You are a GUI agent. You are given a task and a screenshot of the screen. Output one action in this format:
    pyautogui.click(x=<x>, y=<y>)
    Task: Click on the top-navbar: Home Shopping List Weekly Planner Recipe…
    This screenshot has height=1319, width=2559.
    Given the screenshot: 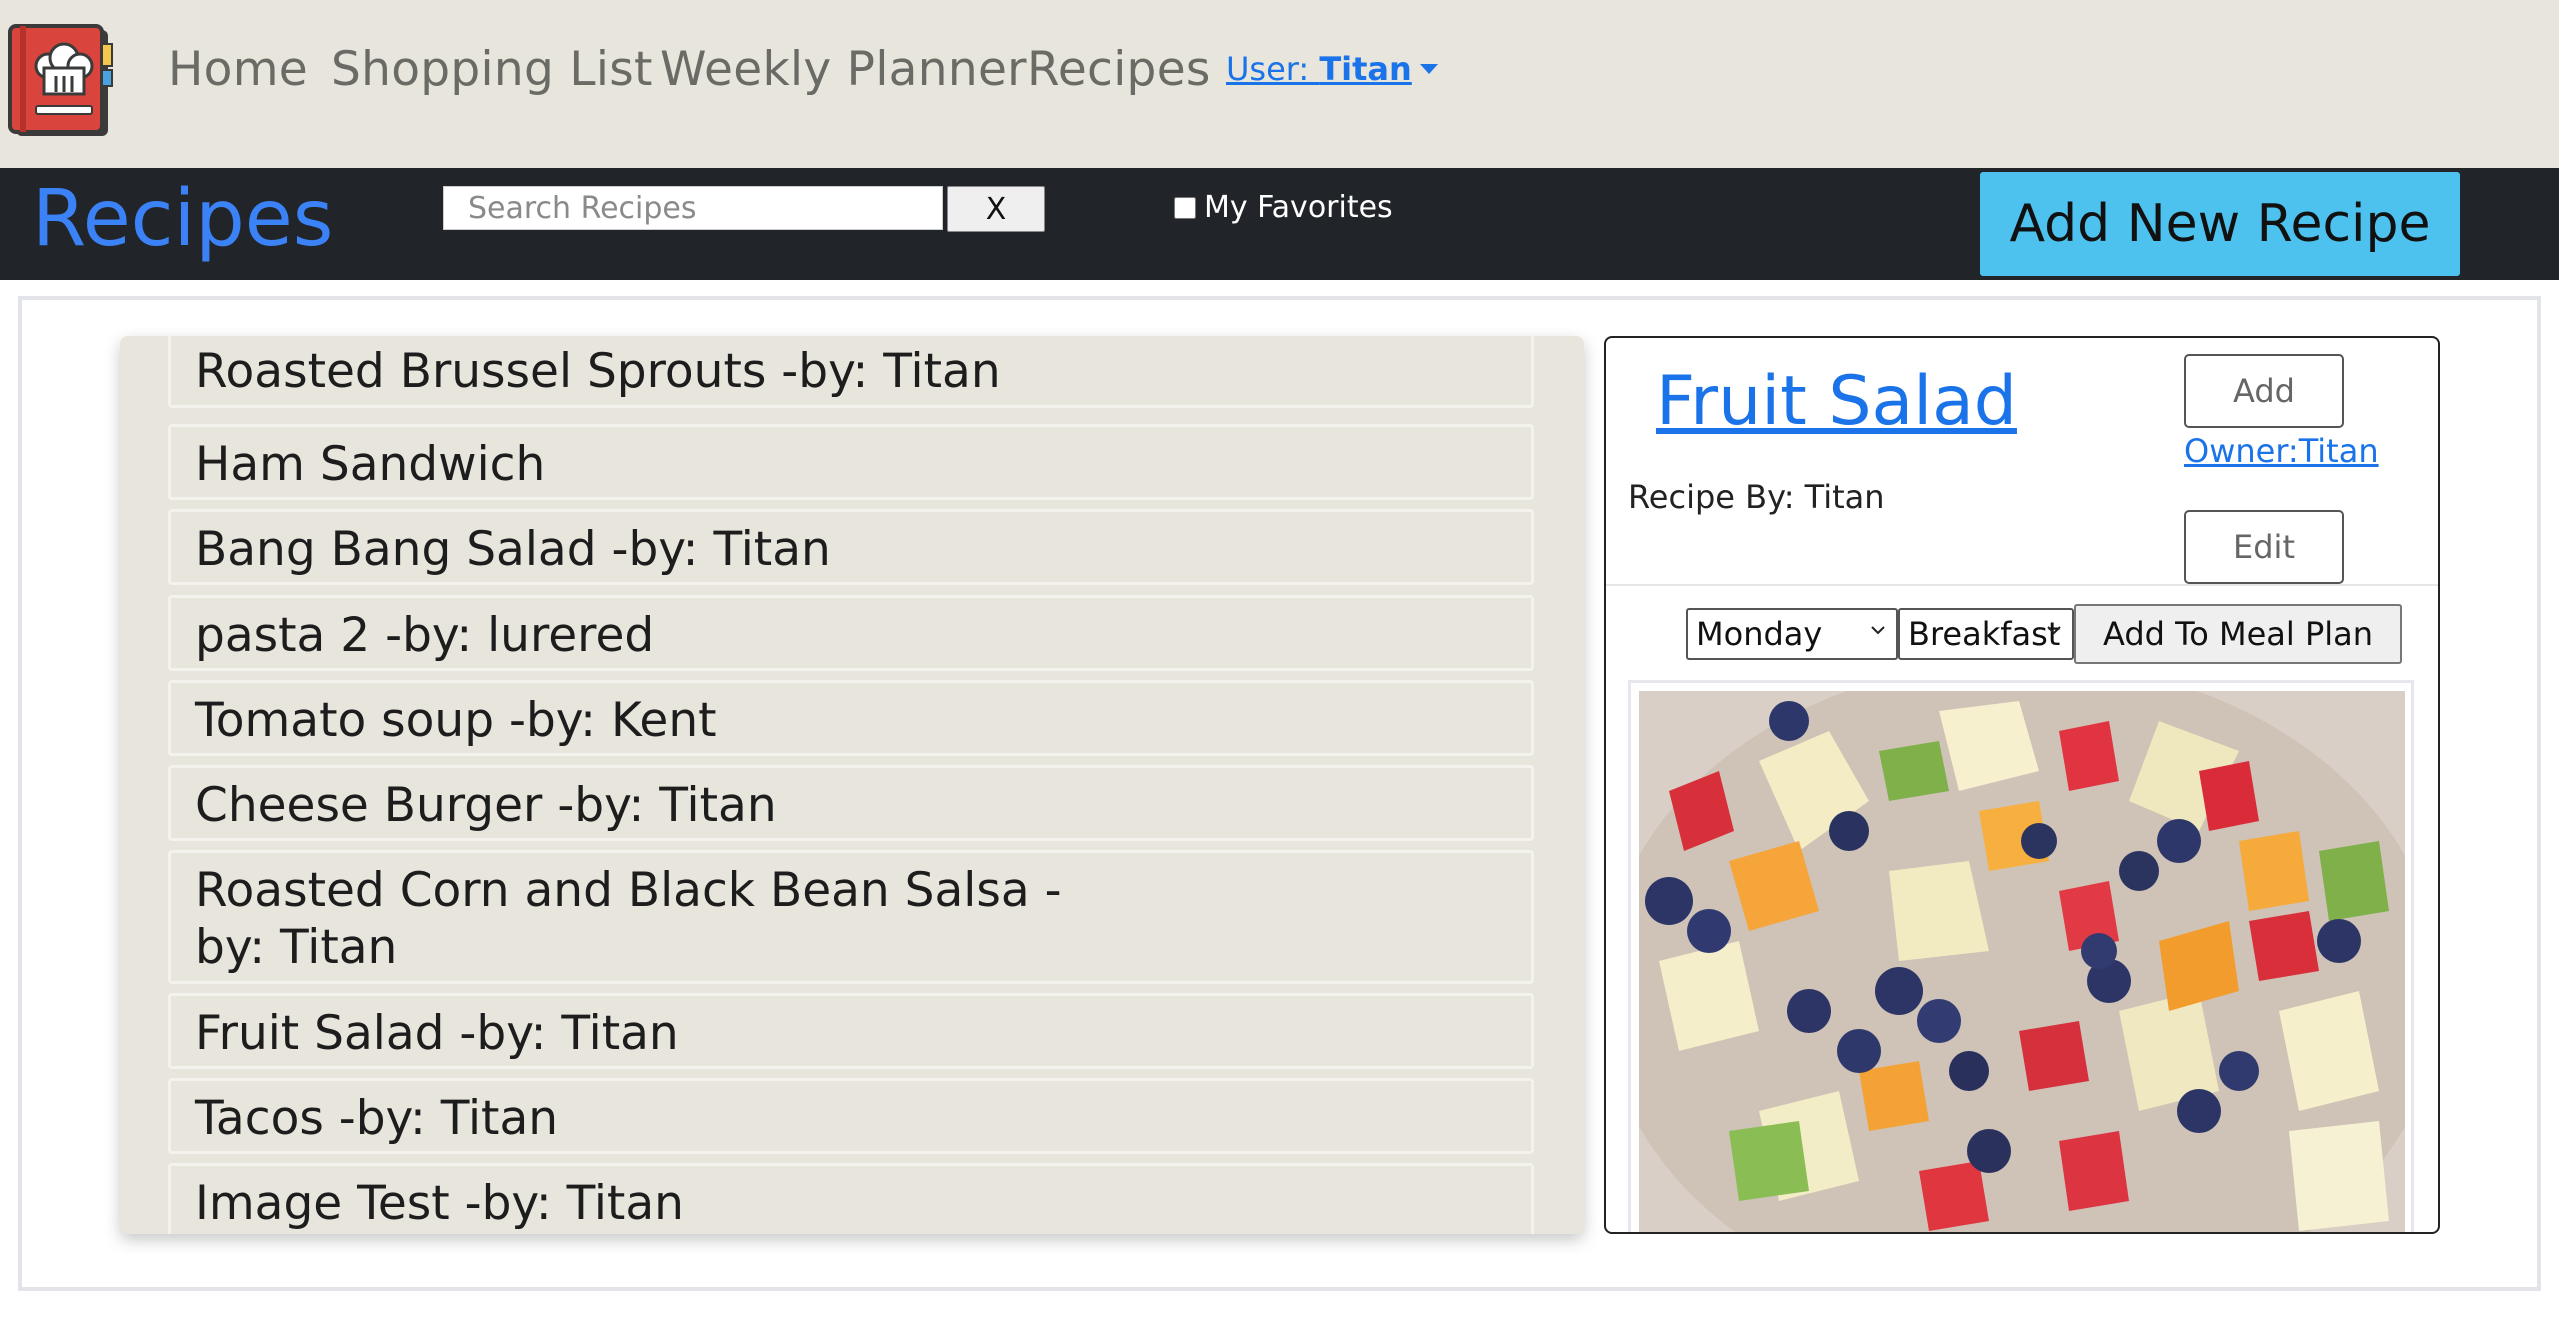 What is the action you would take?
    pyautogui.click(x=1279, y=84)
    